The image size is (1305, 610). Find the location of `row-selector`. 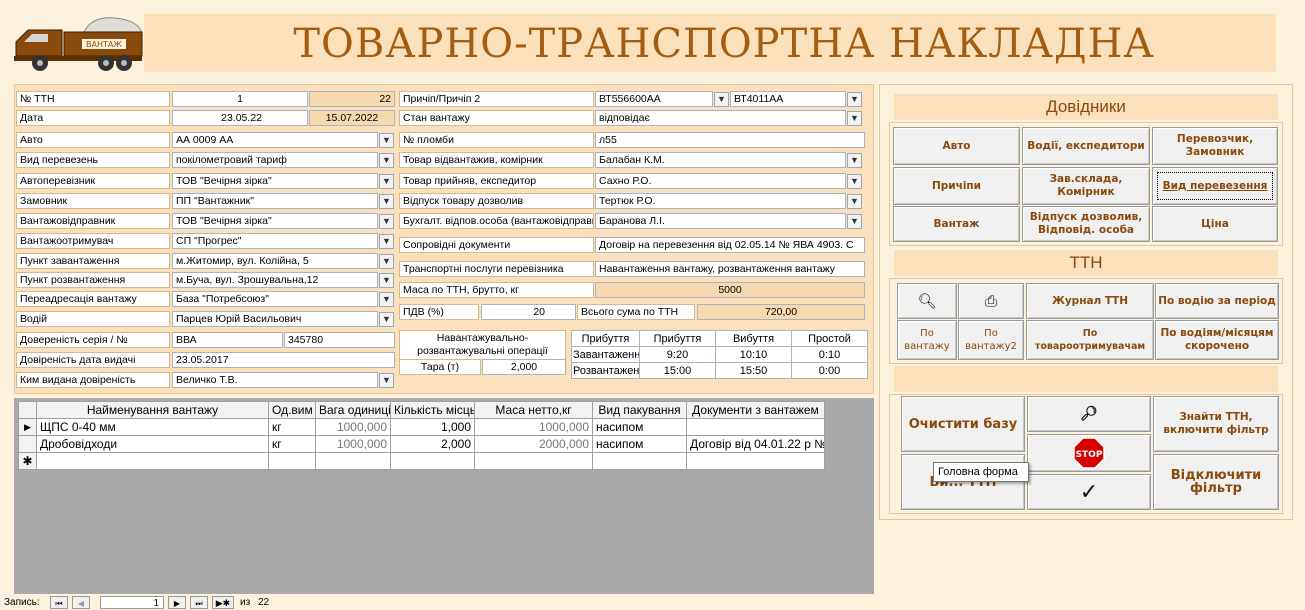

row-selector is located at coordinates (27, 444).